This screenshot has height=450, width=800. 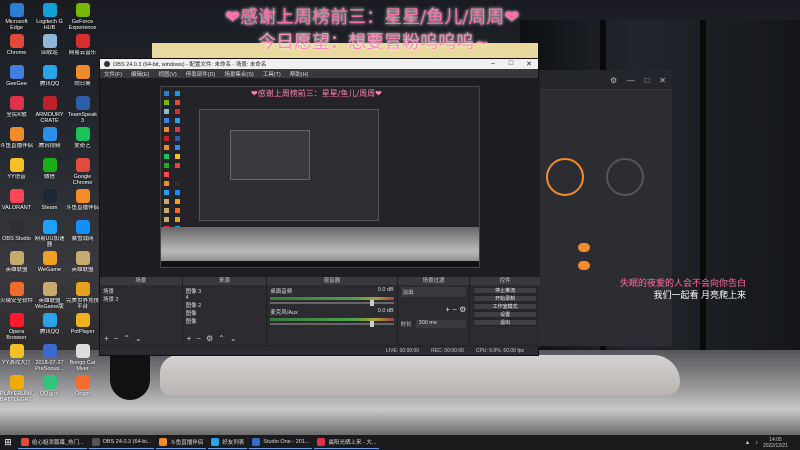 What do you see at coordinates (49, 141) in the screenshot?
I see `desktop-icon: 腾讯视频` at bounding box center [49, 141].